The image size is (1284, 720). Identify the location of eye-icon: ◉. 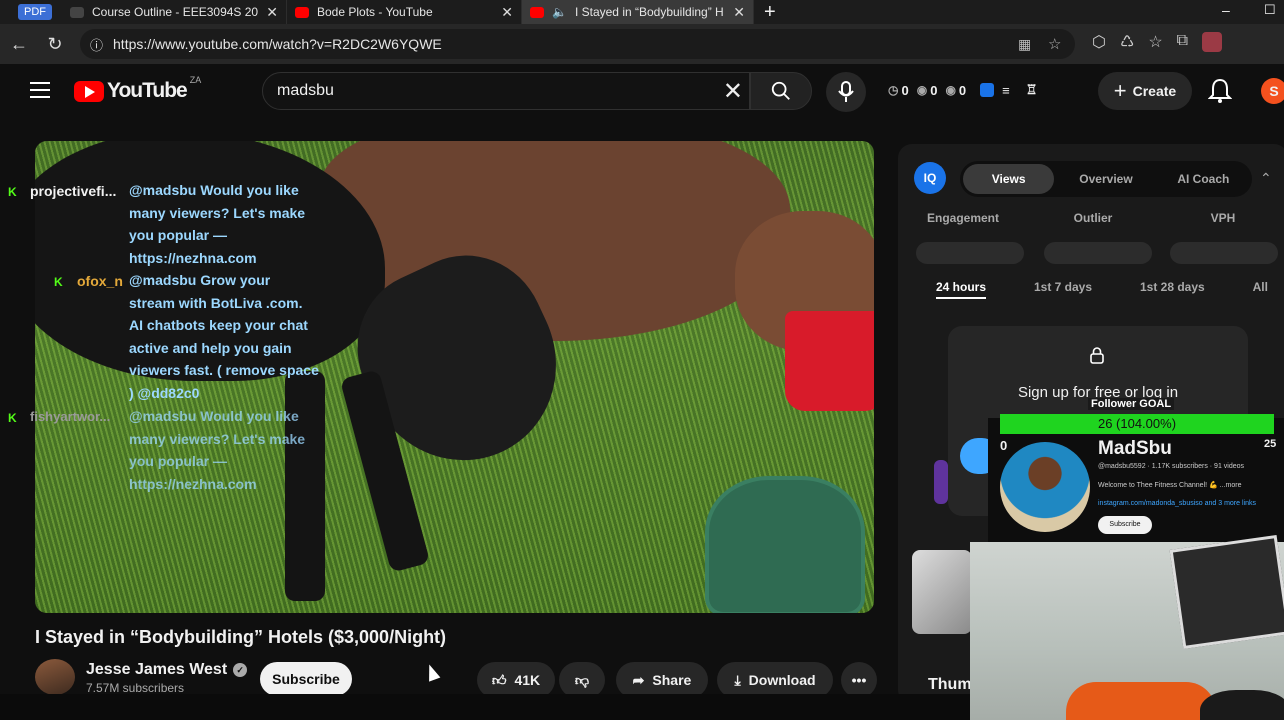
(950, 90).